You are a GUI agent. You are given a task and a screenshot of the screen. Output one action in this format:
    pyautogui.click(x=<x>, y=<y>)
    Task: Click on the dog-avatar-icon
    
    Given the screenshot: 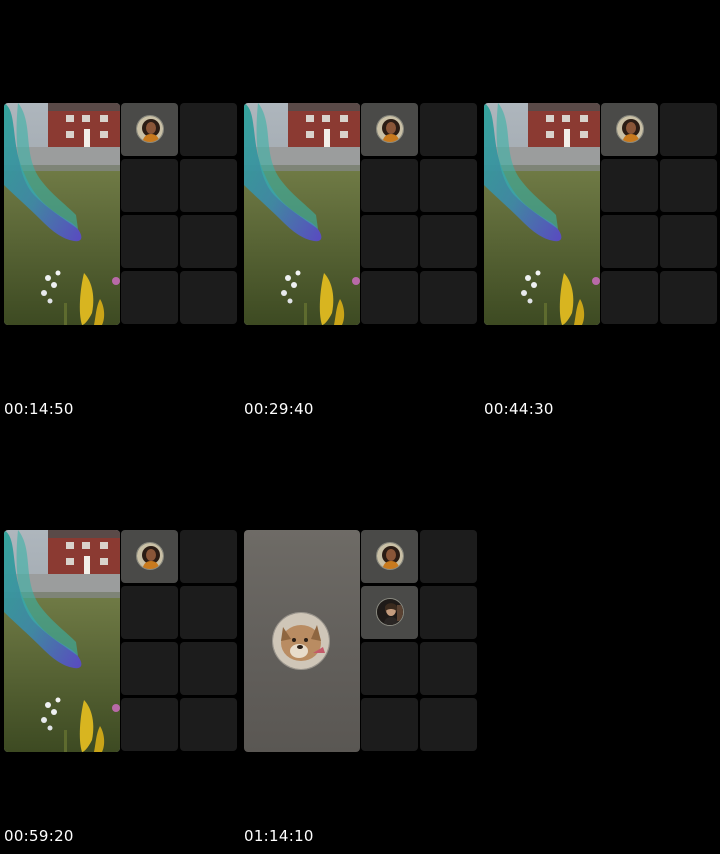 What is the action you would take?
    pyautogui.click(x=301, y=641)
    